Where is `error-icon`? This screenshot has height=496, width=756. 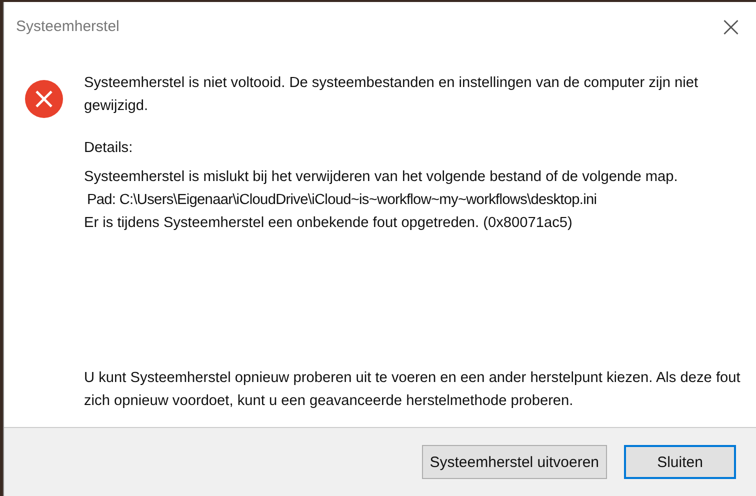
error-icon is located at coordinates (44, 99).